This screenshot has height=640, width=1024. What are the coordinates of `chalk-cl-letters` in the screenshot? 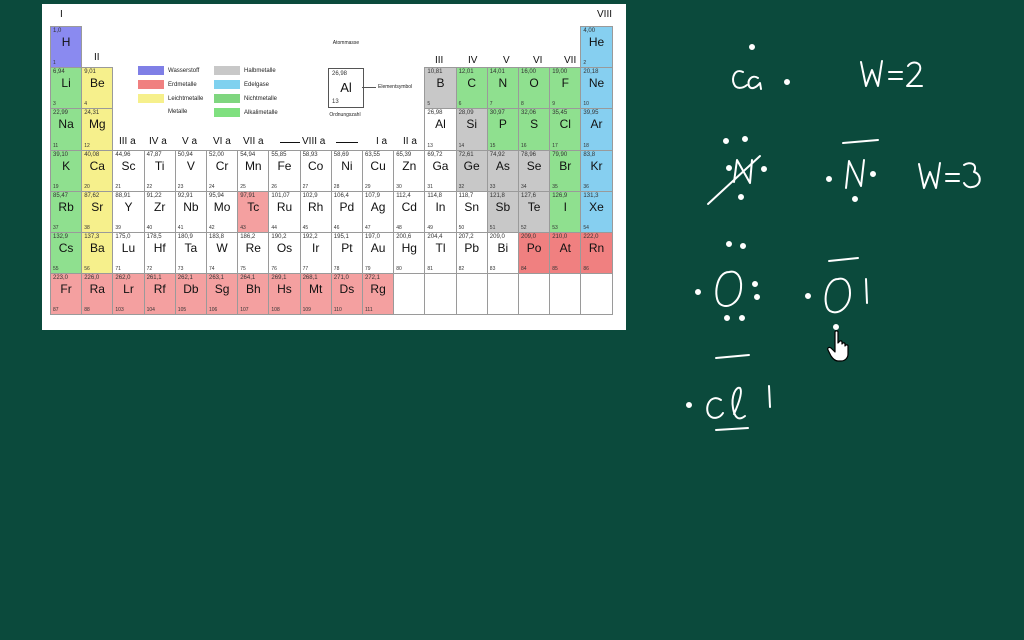 It's located at (726, 403).